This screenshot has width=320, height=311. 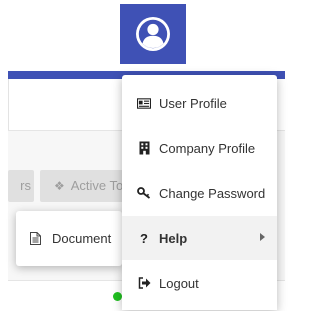 I want to click on sign-out-icon, so click(x=144, y=283).